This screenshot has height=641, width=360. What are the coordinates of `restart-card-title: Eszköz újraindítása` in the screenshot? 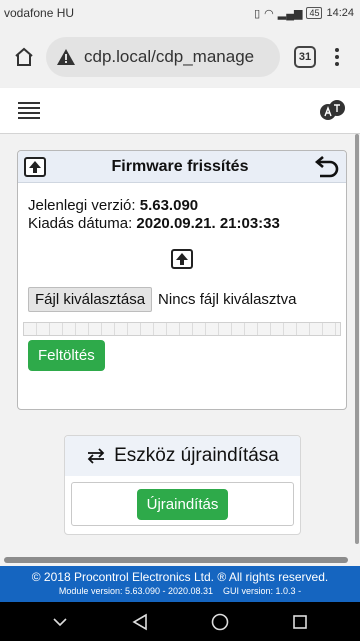 It's located at (196, 455).